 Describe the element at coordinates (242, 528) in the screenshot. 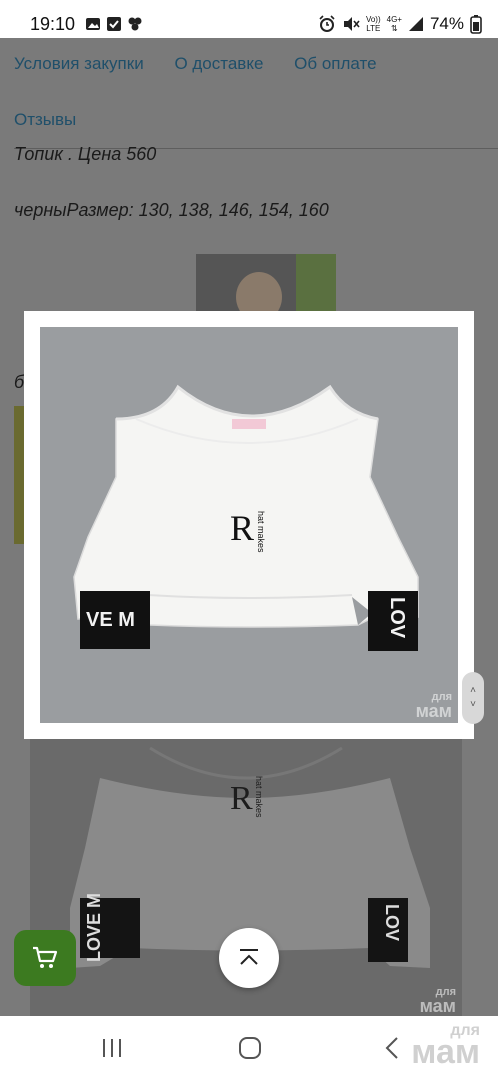

I see `logo-letter: R` at that location.